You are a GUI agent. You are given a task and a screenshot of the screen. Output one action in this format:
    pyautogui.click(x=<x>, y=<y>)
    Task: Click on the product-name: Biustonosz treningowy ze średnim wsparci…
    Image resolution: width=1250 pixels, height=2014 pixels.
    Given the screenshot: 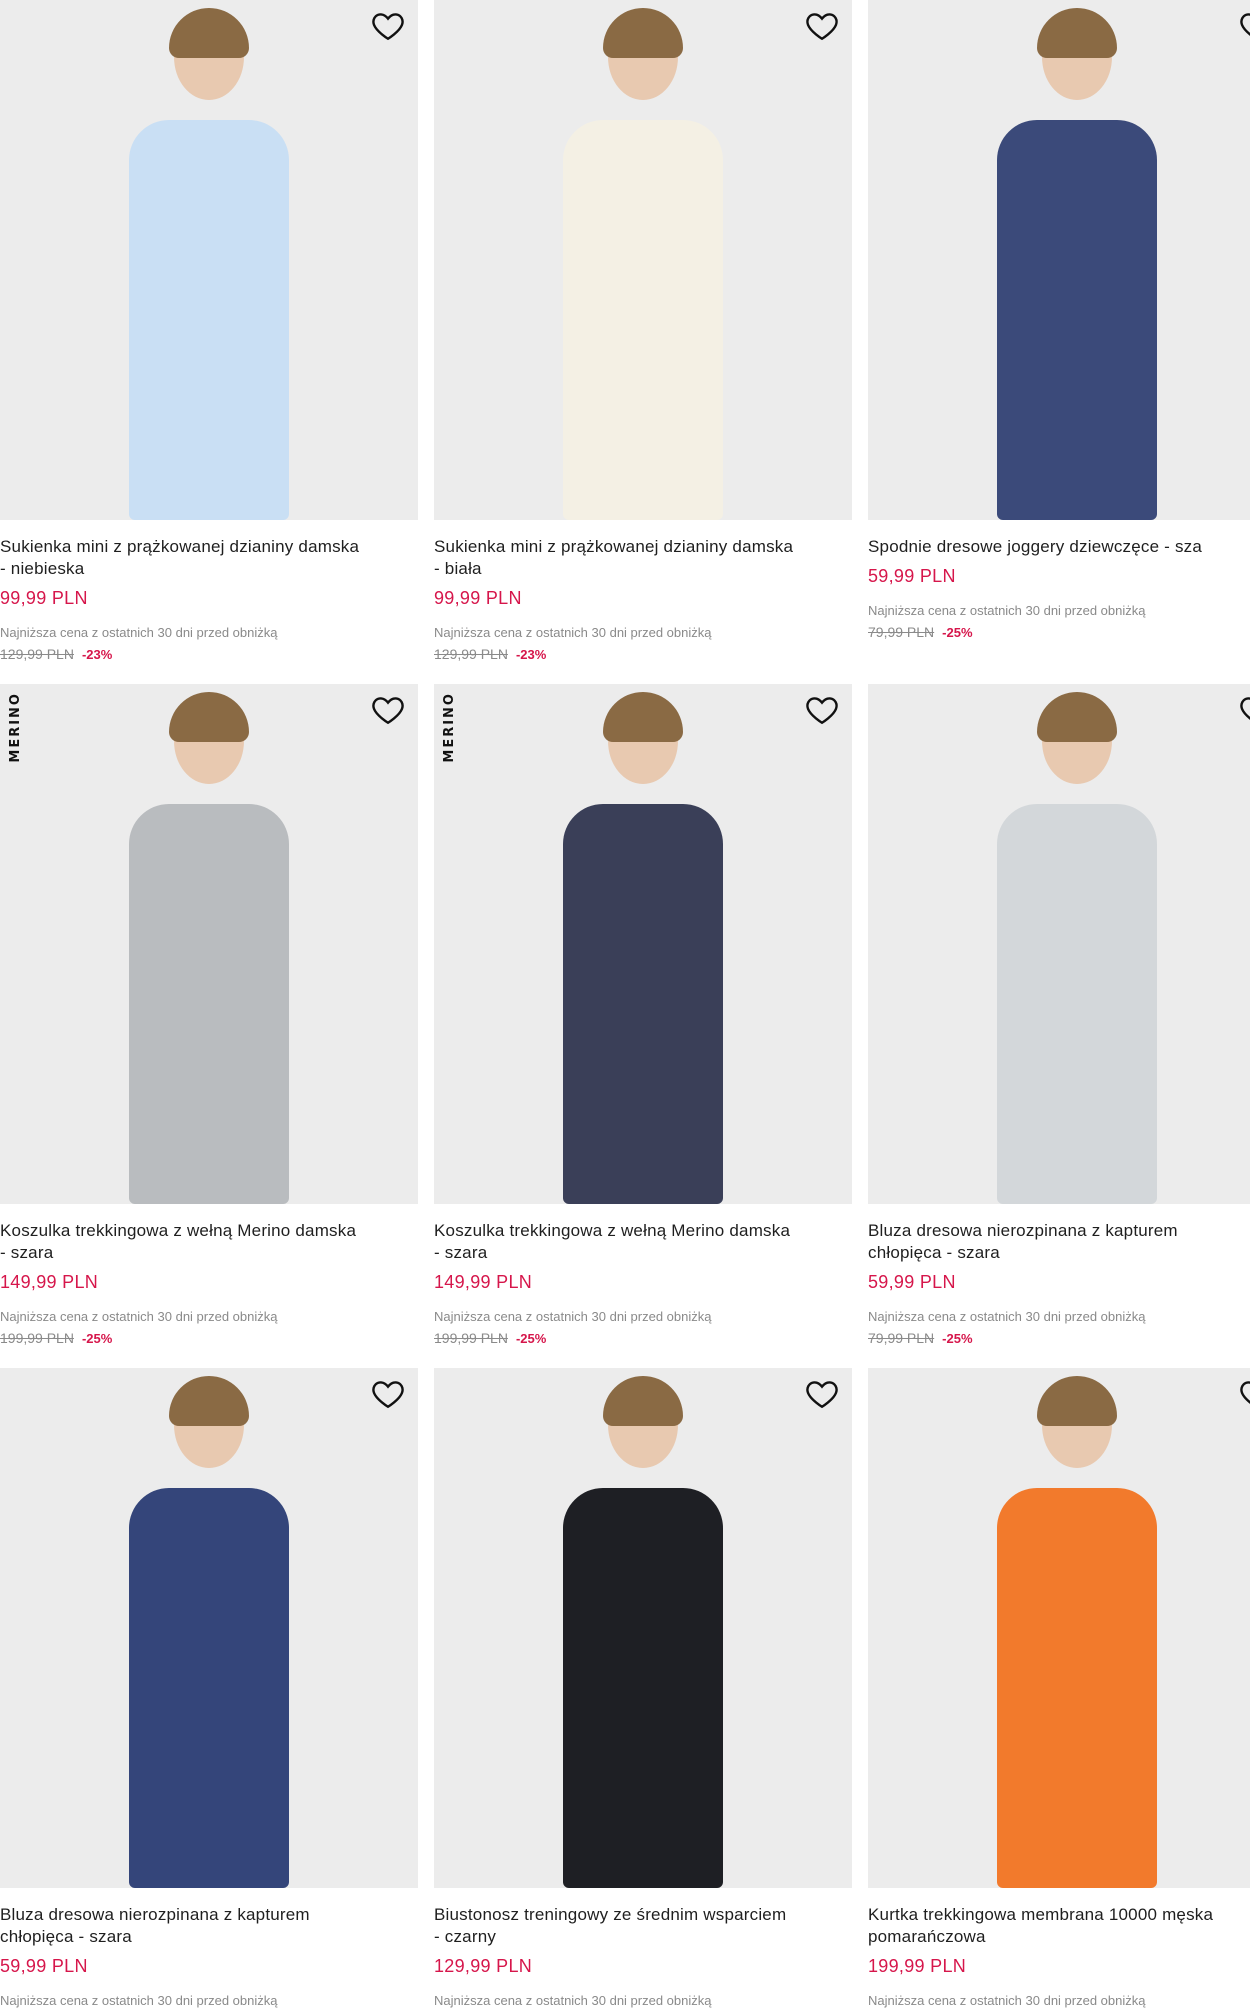 What is the action you would take?
    pyautogui.click(x=643, y=1926)
    